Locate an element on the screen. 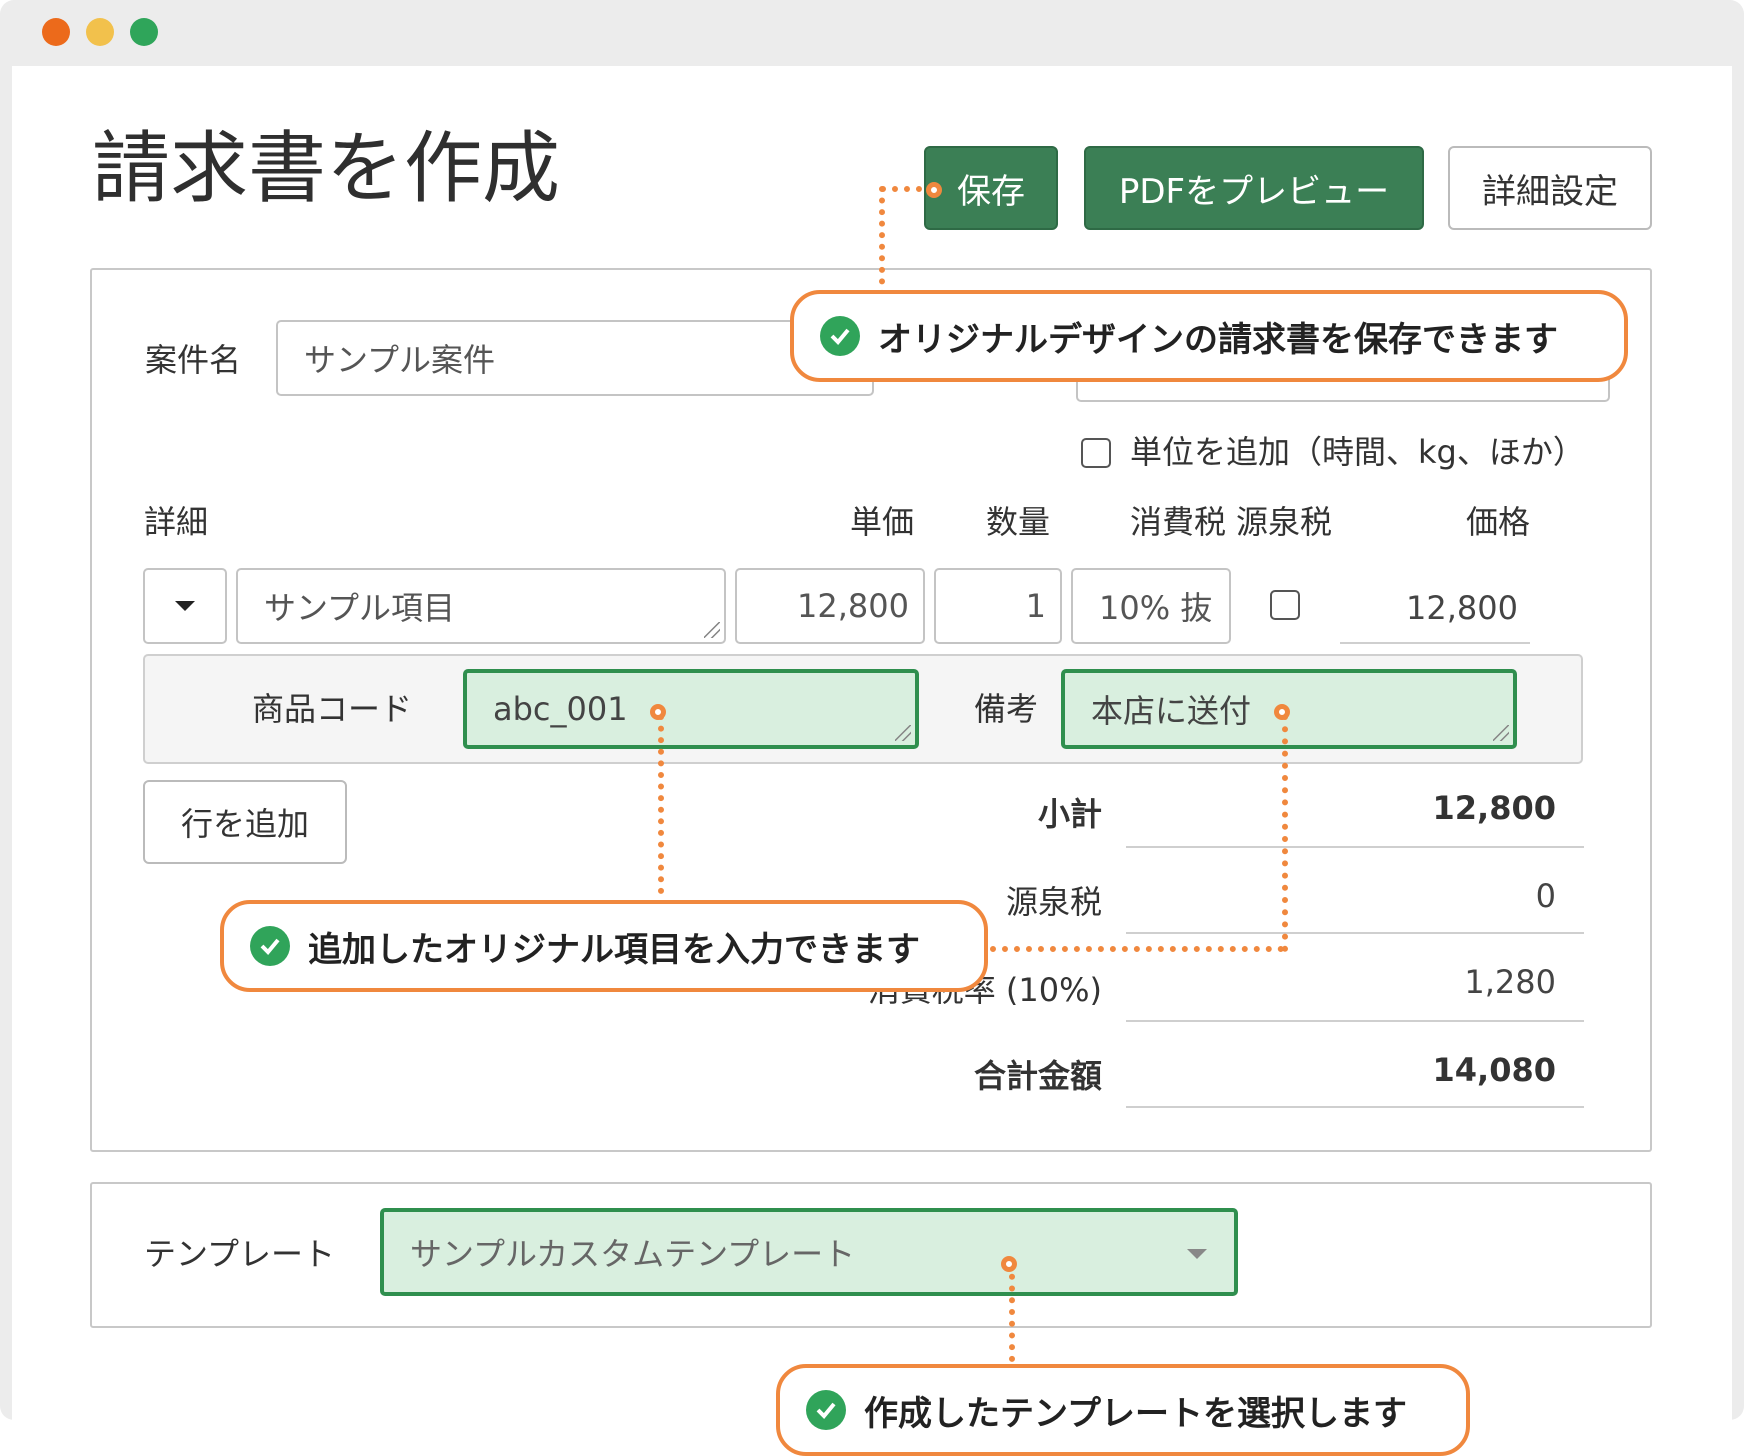 This screenshot has width=1744, height=1456. row-price-value: 12,800 is located at coordinates (1462, 608).